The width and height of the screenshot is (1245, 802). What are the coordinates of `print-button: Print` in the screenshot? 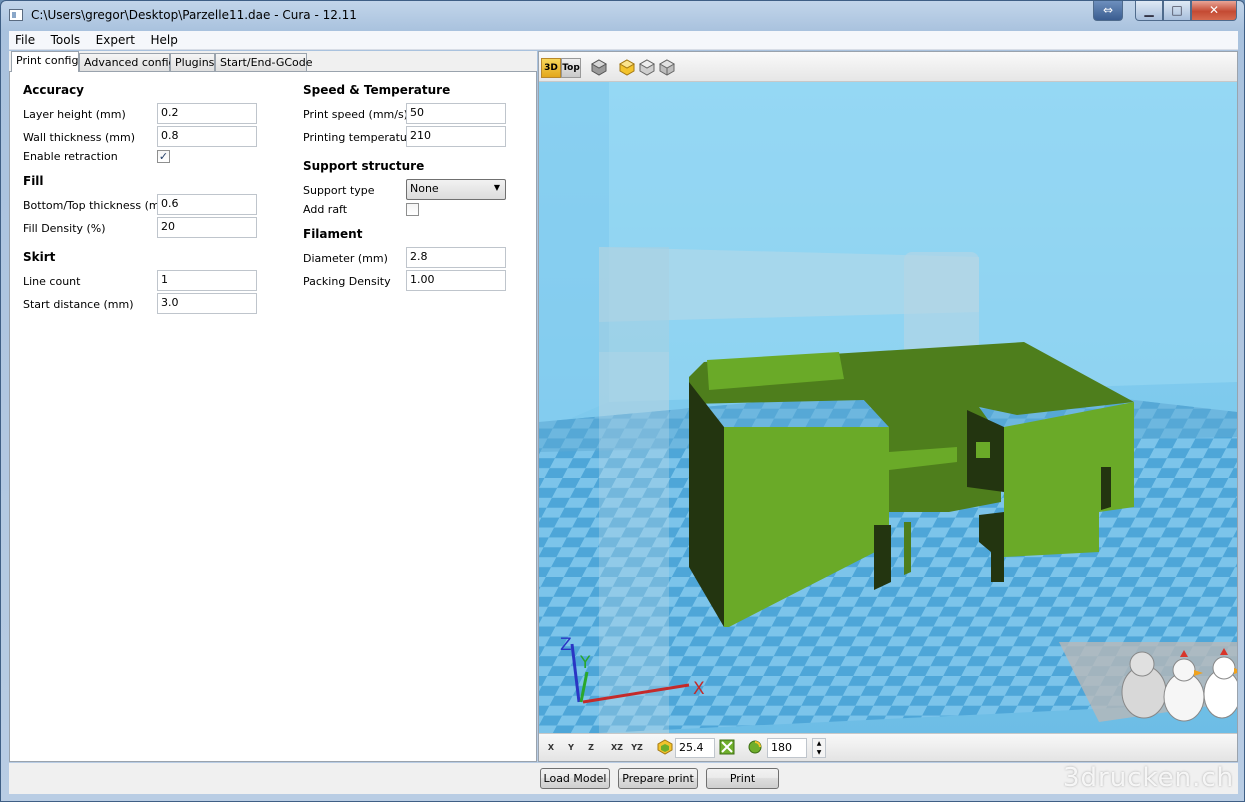 It's located at (742, 778).